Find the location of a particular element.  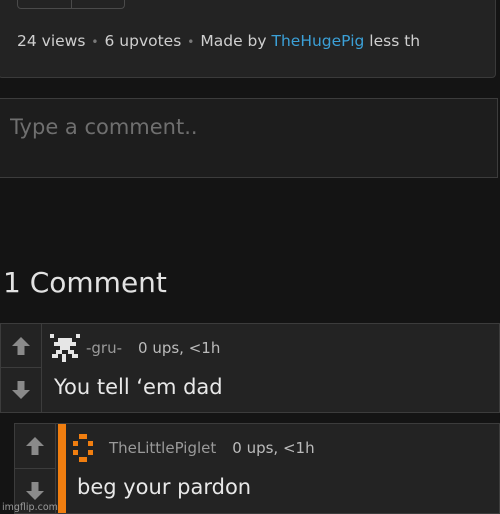

comment-text: You tell ‘em dad is located at coordinates (138, 387).